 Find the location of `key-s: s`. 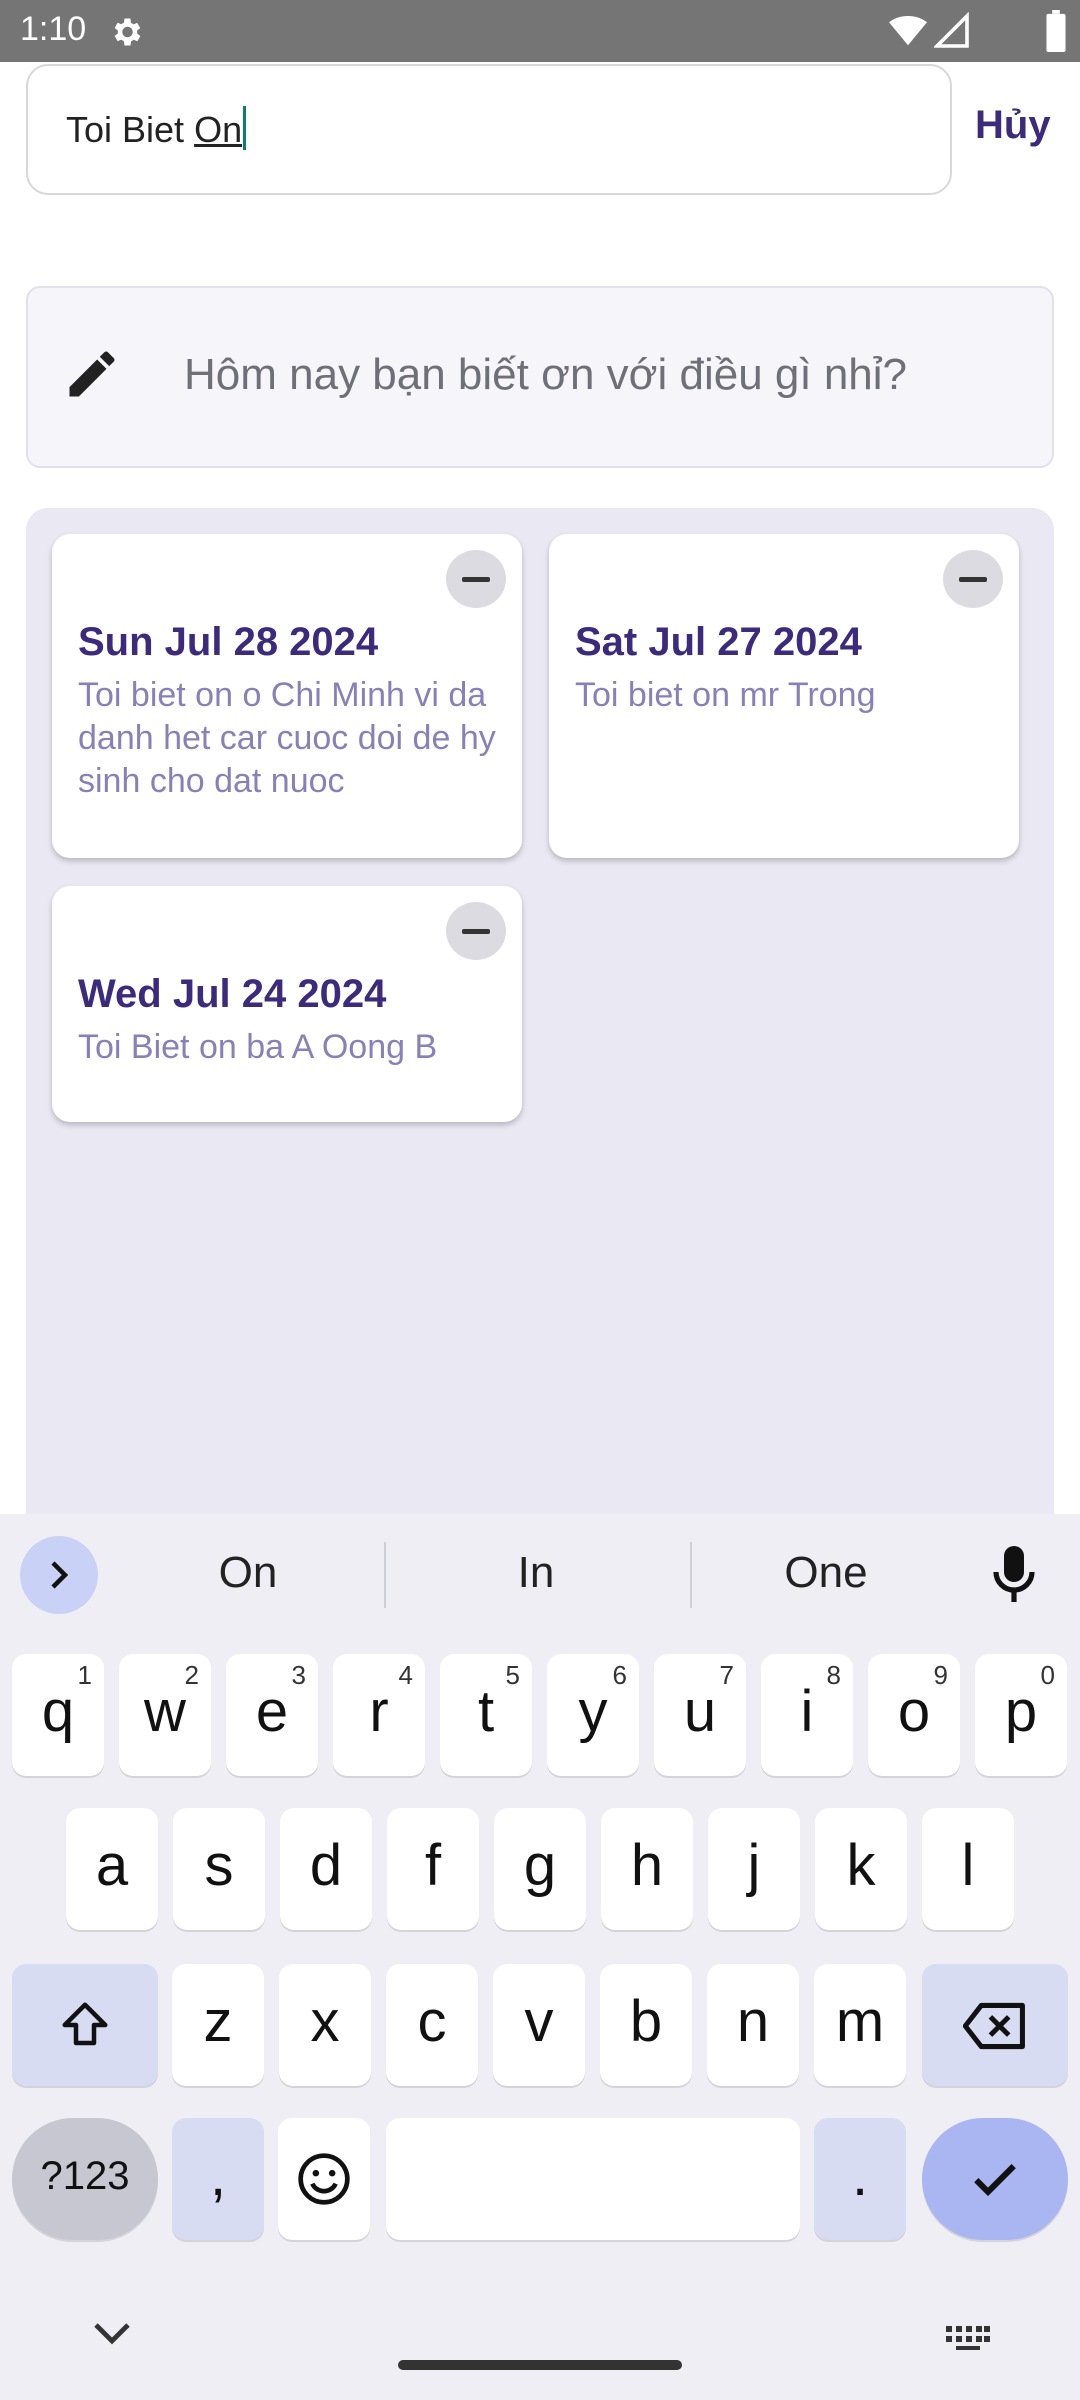

key-s: s is located at coordinates (219, 1869).